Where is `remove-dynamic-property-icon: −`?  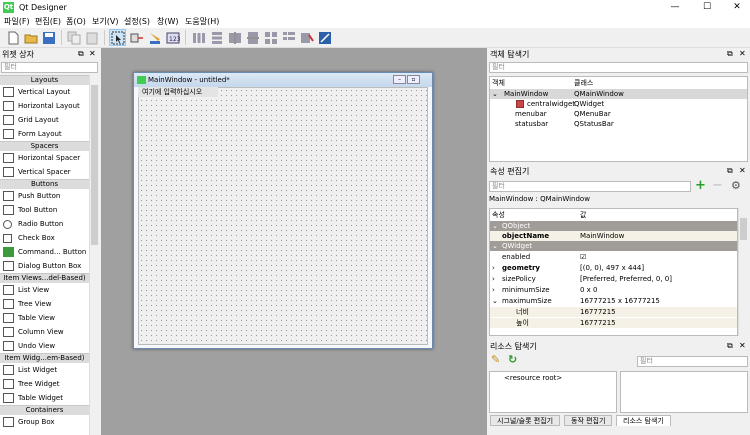
remove-dynamic-property-icon: − is located at coordinates (717, 185).